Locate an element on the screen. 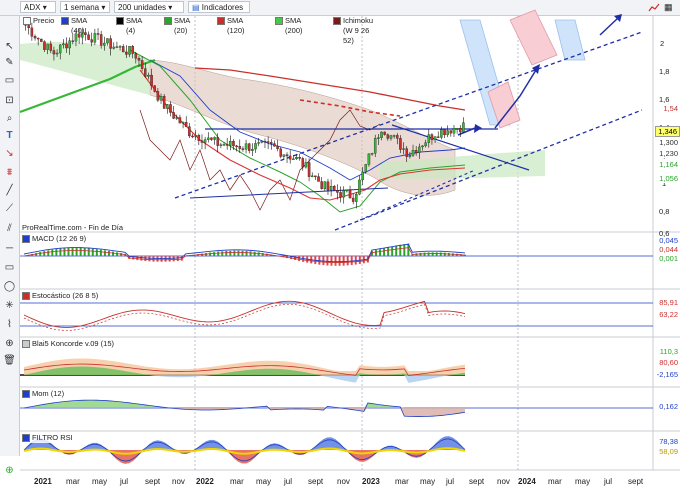  mom-title: Mom (12) is located at coordinates (43, 394).